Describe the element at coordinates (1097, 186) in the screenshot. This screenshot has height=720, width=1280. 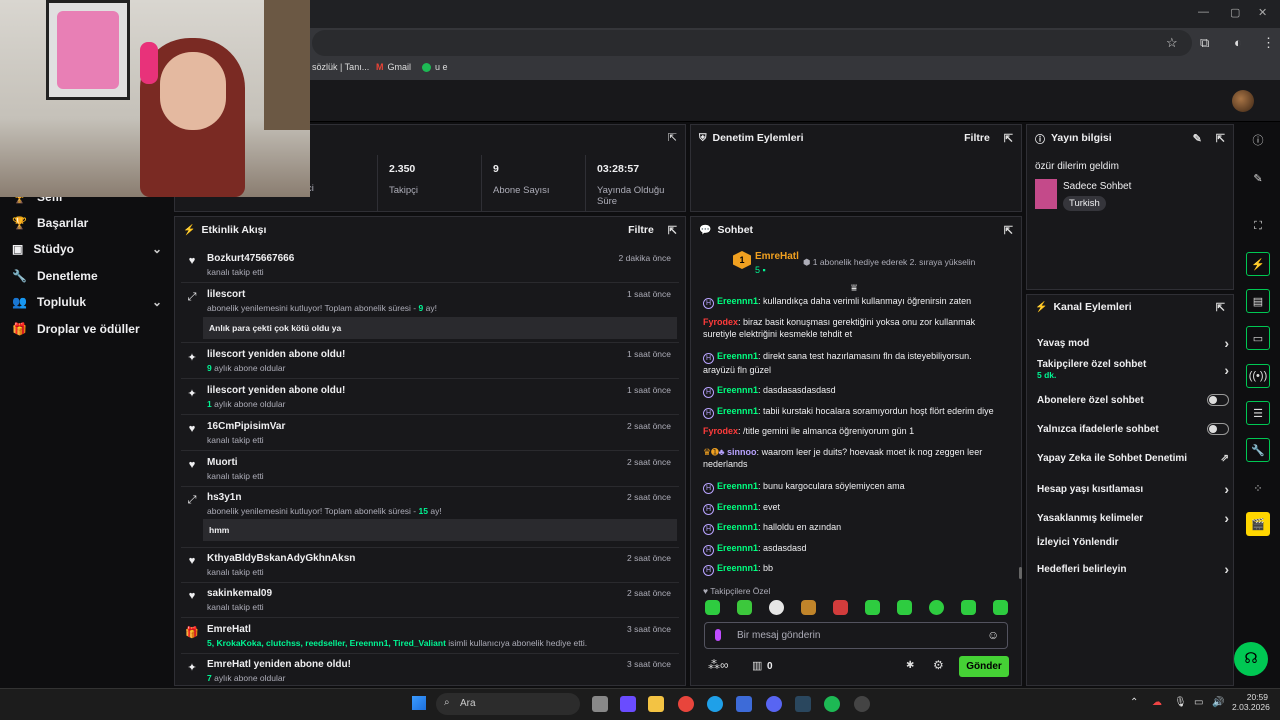
I see `category-name: Sadece Sohbet` at that location.